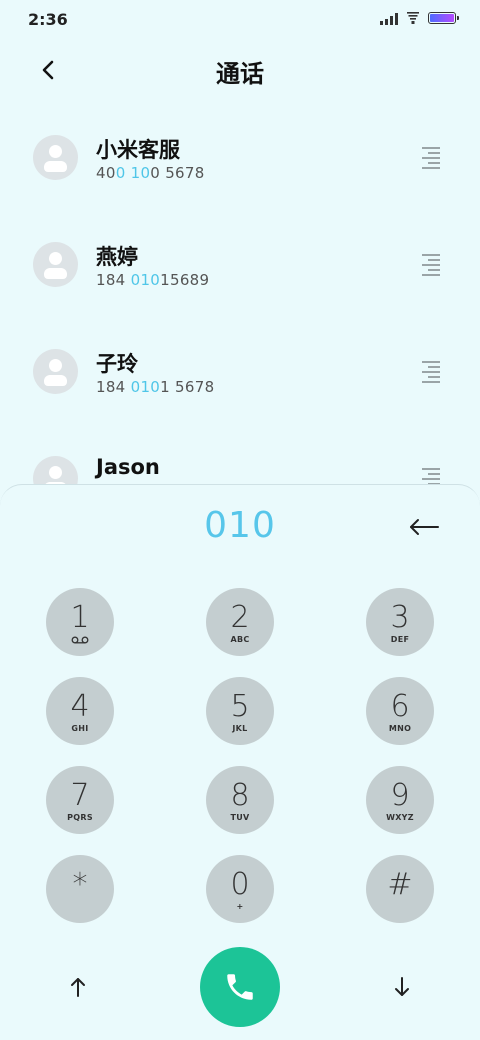 This screenshot has width=480, height=1040. What do you see at coordinates (153, 280) in the screenshot?
I see `contact-number: 184 01015689` at bounding box center [153, 280].